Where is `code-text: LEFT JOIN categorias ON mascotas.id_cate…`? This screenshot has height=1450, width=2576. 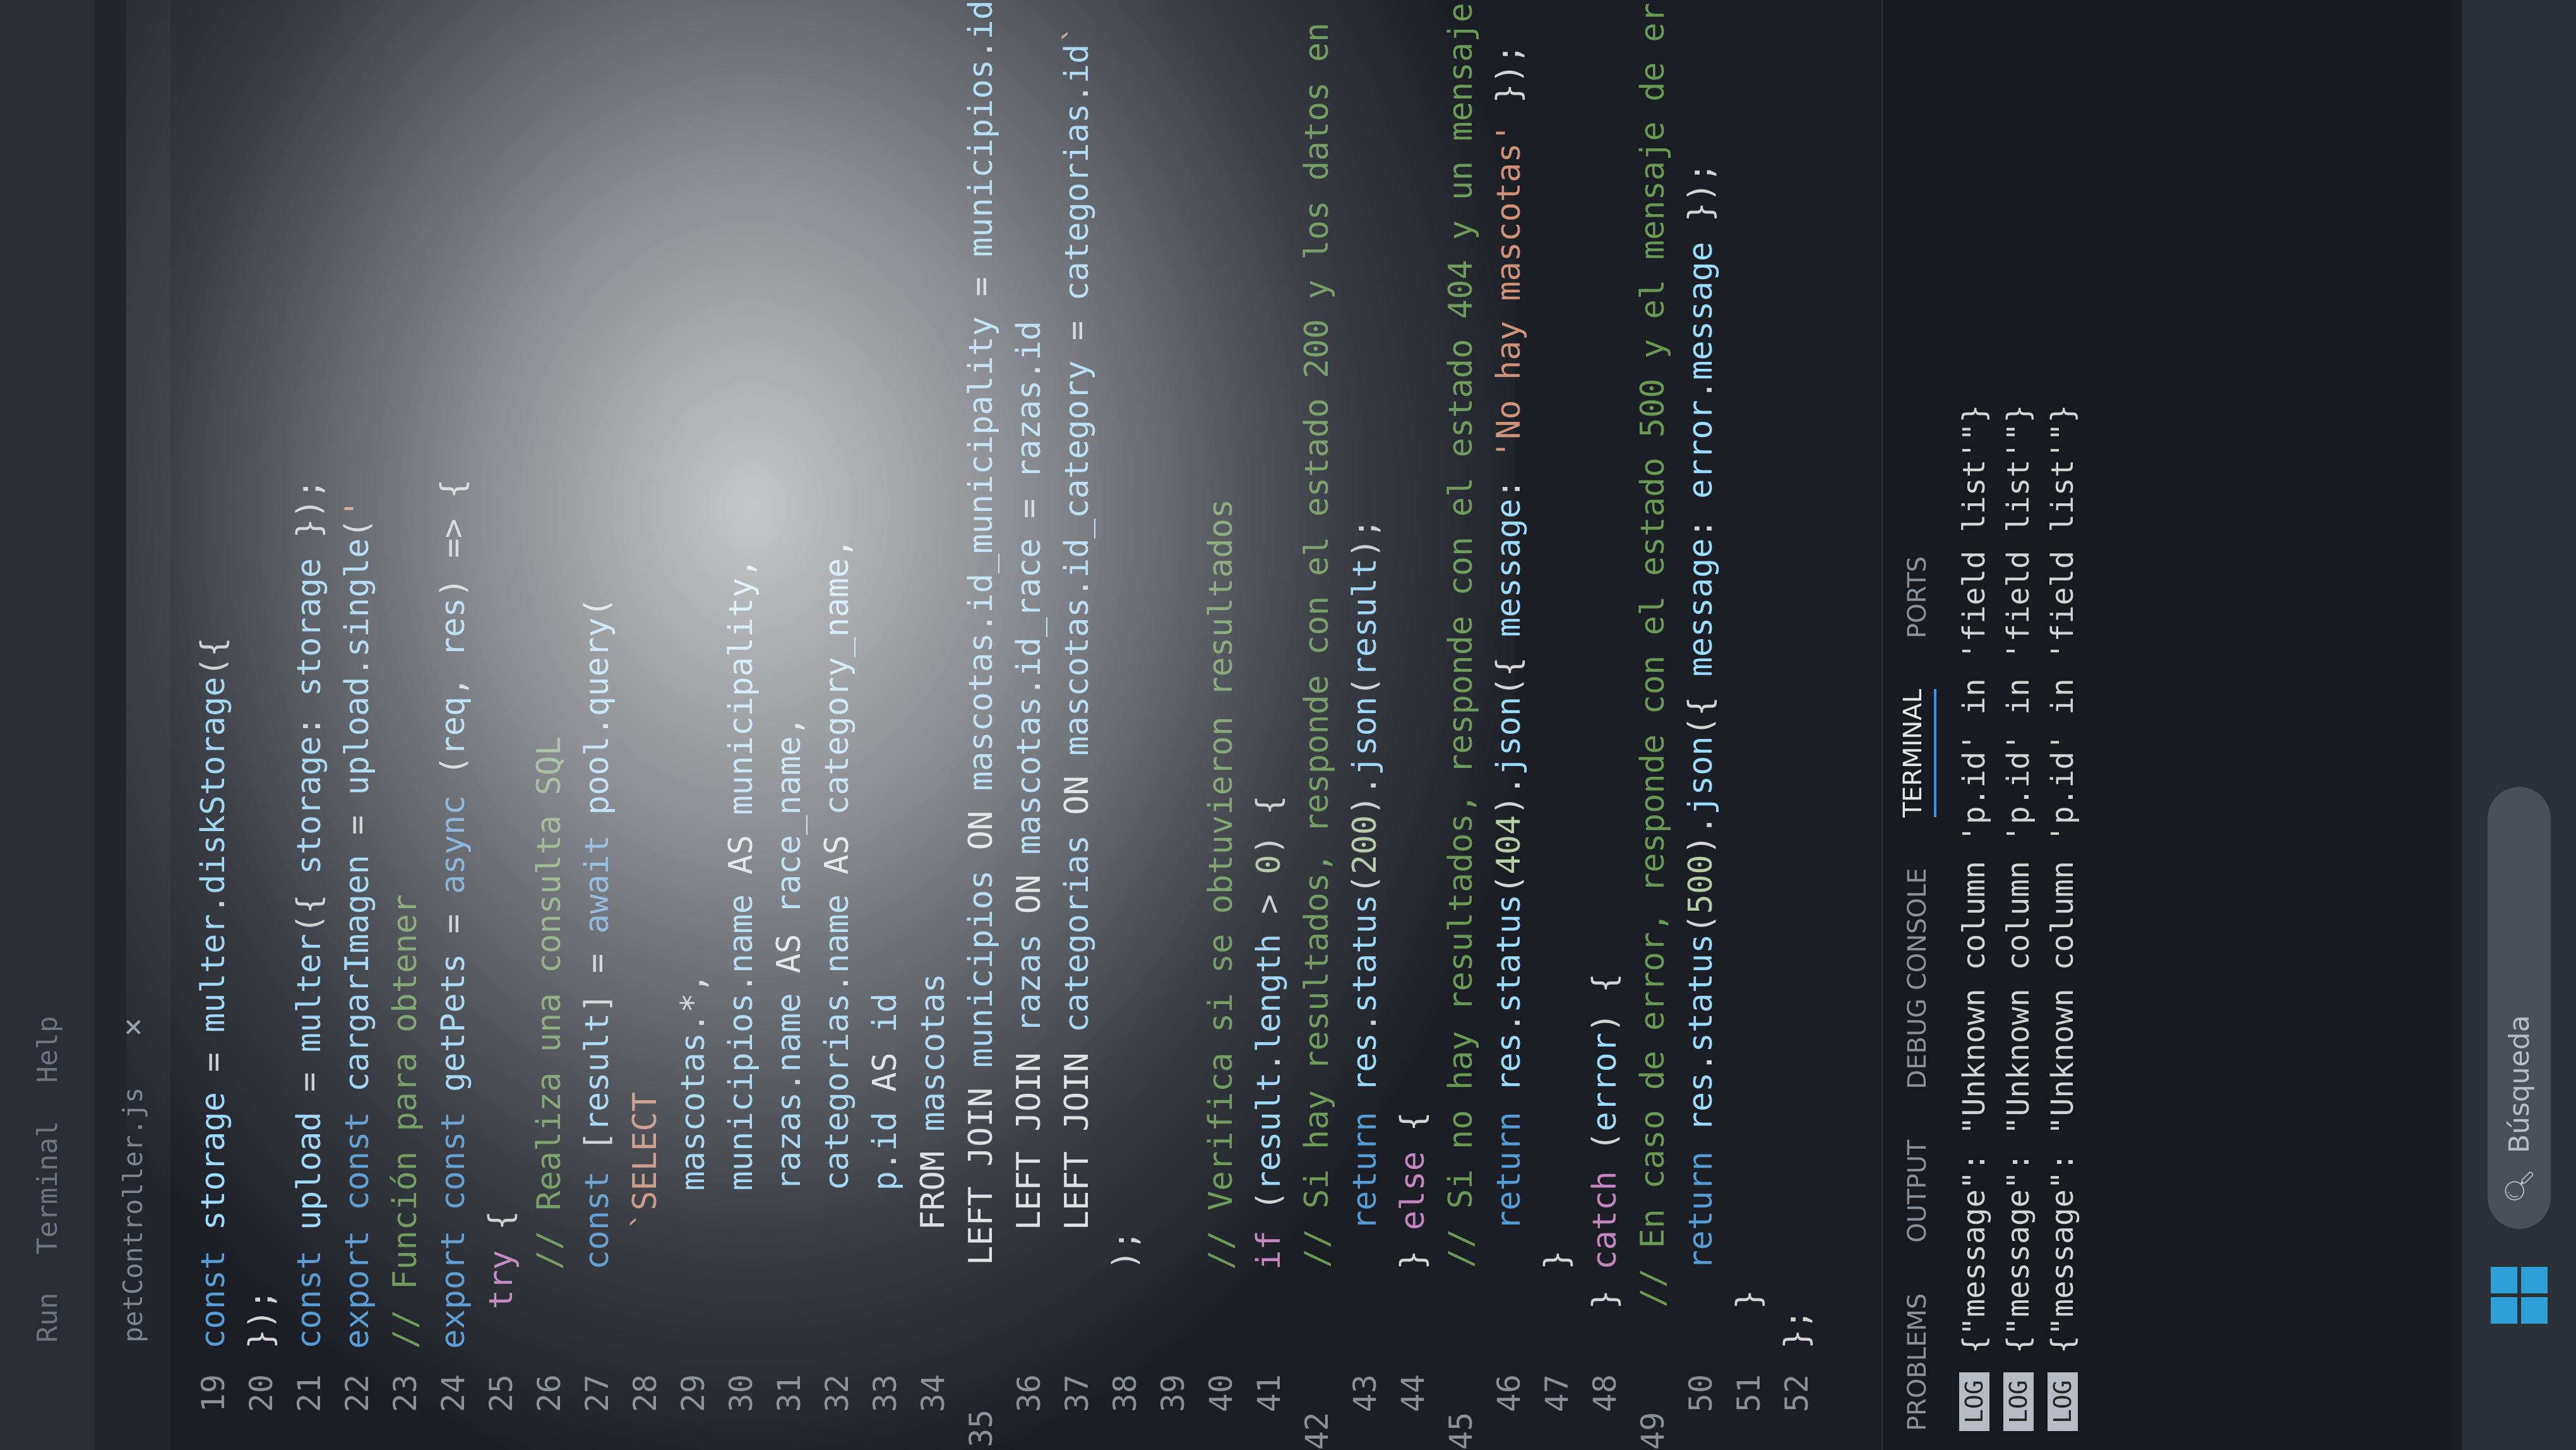
code-text: LEFT JOIN categorias ON mascotas.id_cate… is located at coordinates (1077, 627).